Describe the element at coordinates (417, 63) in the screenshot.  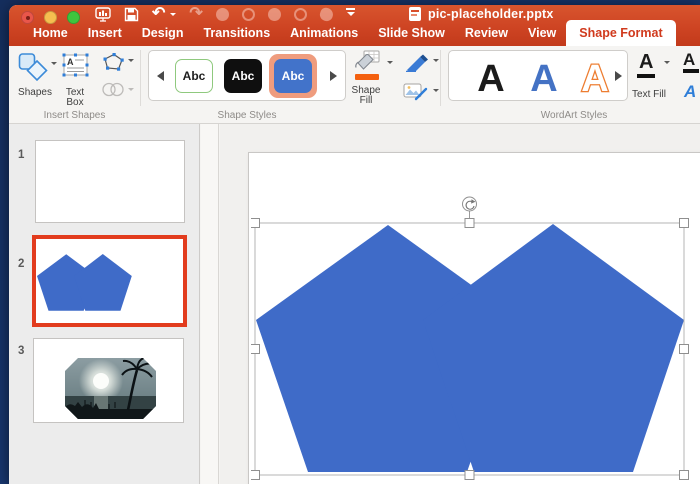
I see `shape-outline-pencil-icon` at that location.